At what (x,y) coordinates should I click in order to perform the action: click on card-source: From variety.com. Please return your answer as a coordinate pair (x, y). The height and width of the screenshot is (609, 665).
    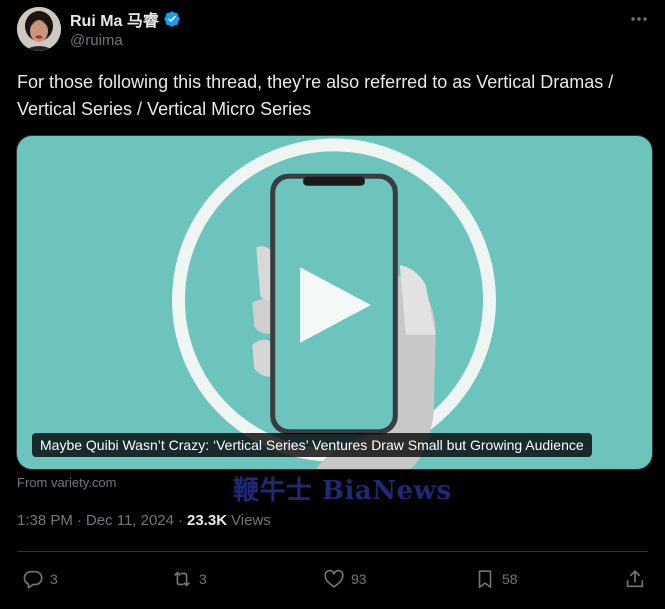
    Looking at the image, I should click on (66, 482).